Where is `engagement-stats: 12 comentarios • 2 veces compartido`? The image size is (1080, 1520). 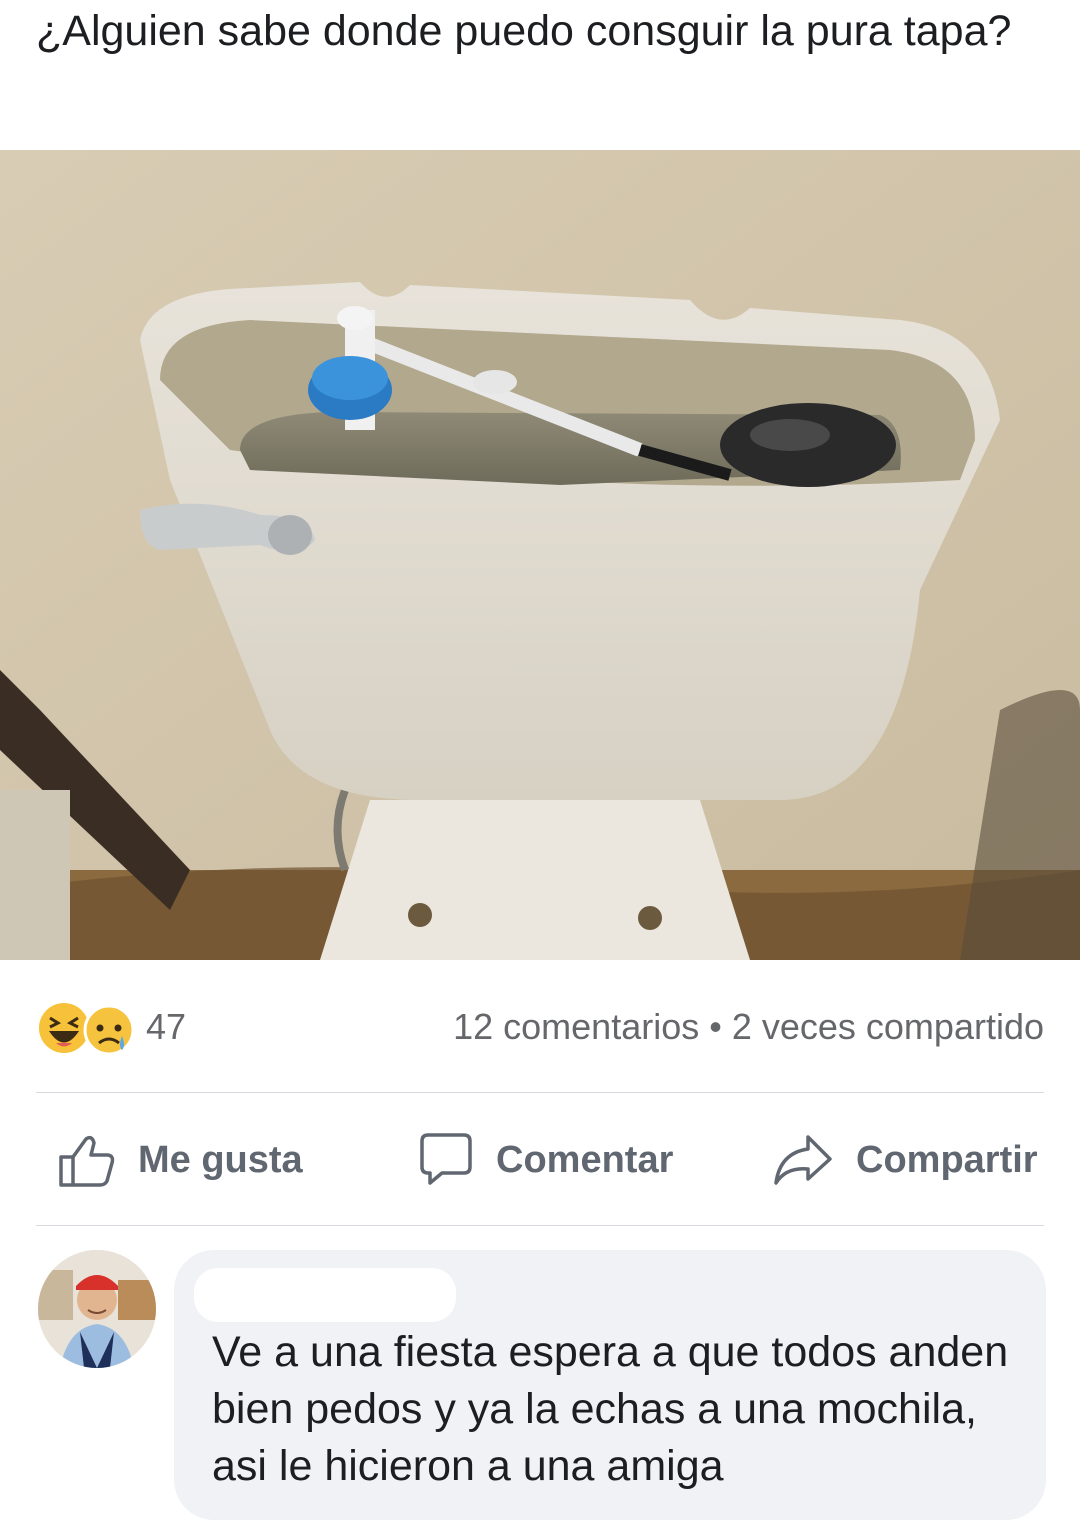 engagement-stats: 12 comentarios • 2 veces compartido is located at coordinates (748, 1027).